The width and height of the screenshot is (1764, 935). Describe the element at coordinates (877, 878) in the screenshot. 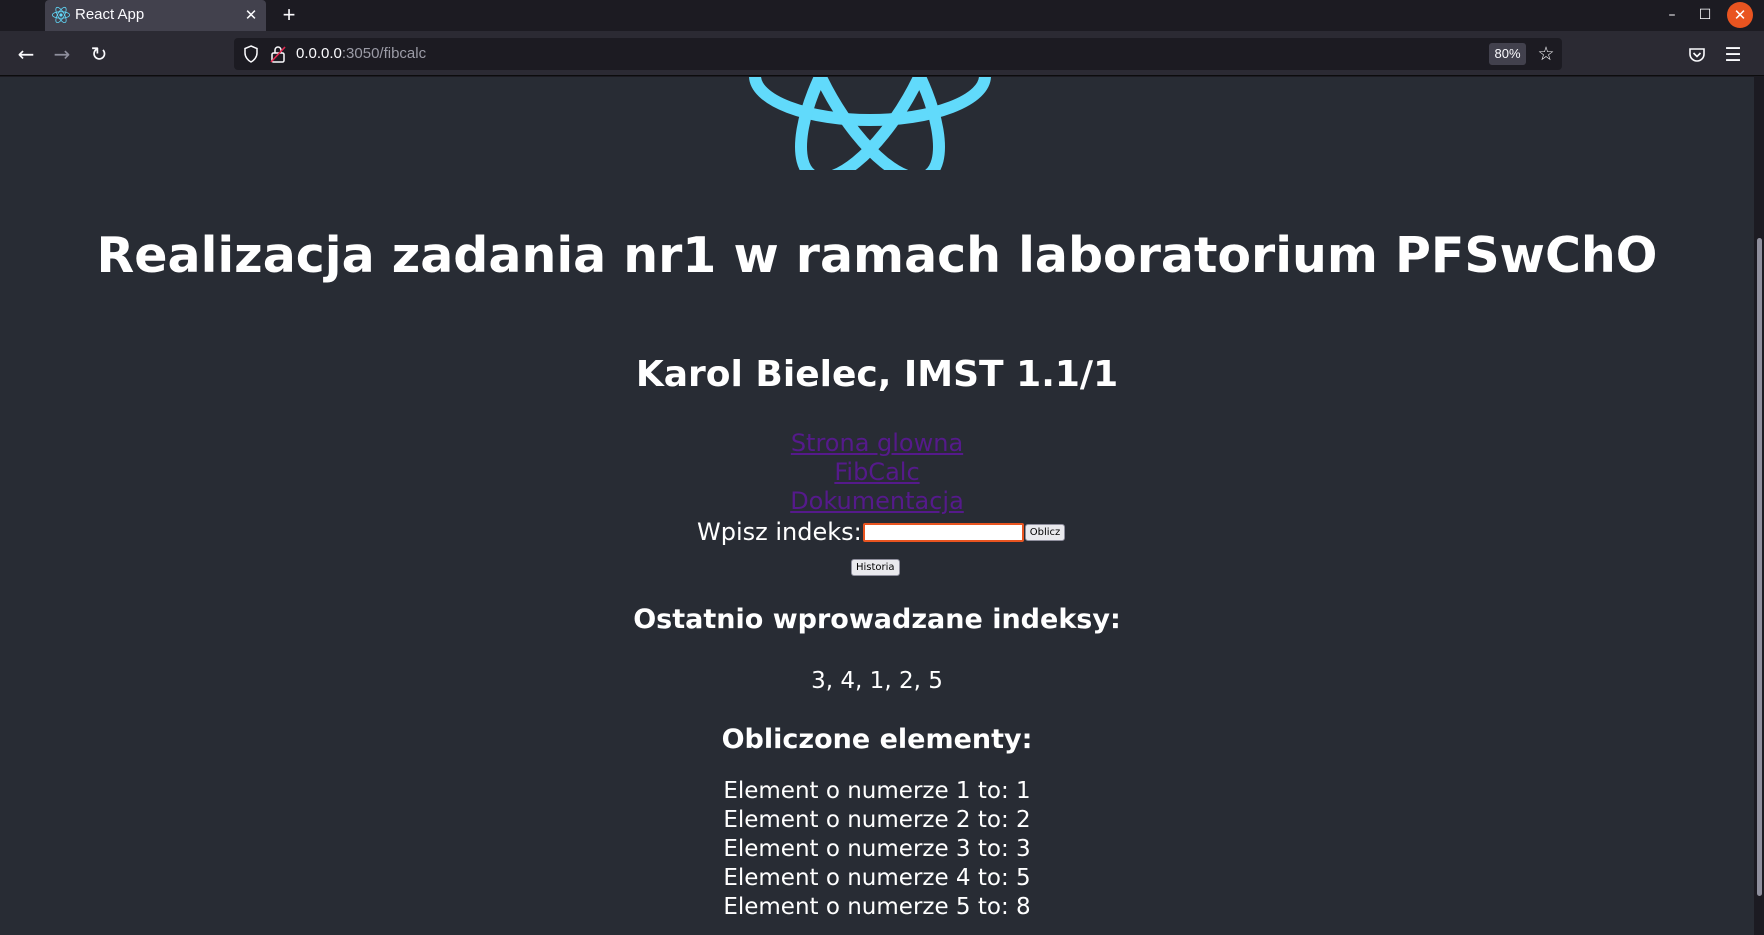

I see `list-item: Element o numerze 4 to: 5` at that location.